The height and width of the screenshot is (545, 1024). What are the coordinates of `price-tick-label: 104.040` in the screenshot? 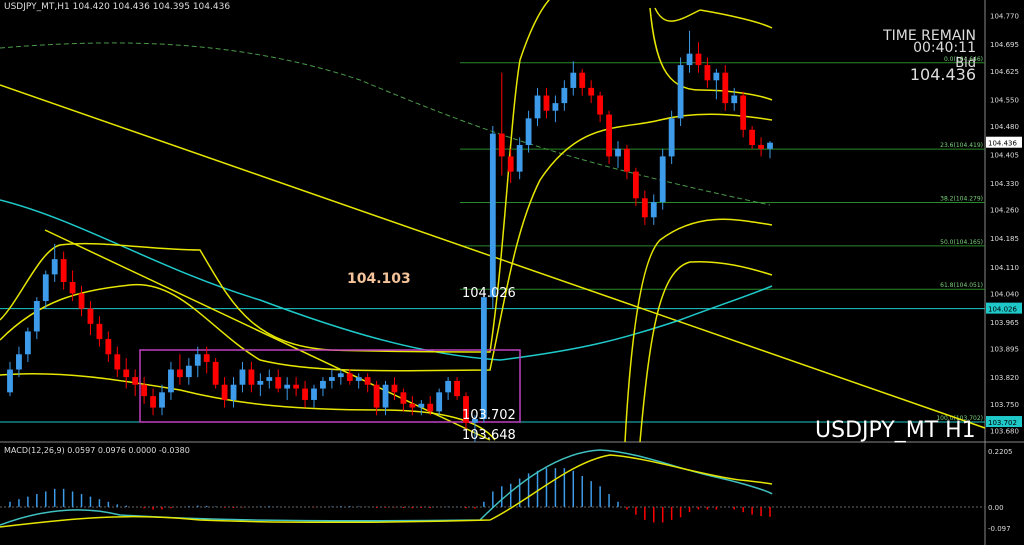 It's located at (1004, 294).